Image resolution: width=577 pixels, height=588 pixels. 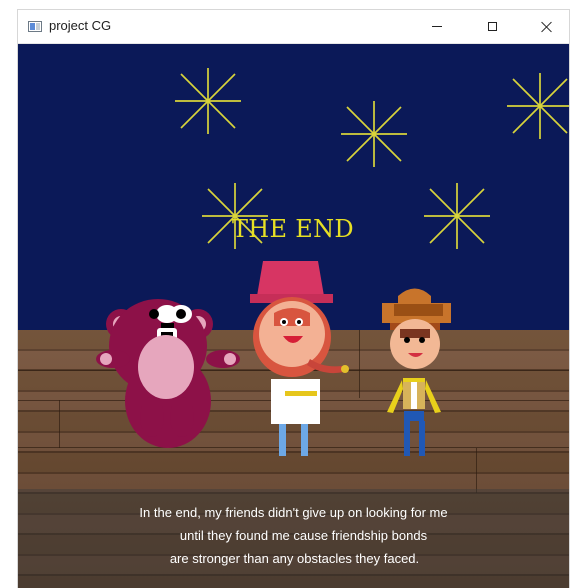 I want to click on maximize-icon, so click(x=492, y=26).